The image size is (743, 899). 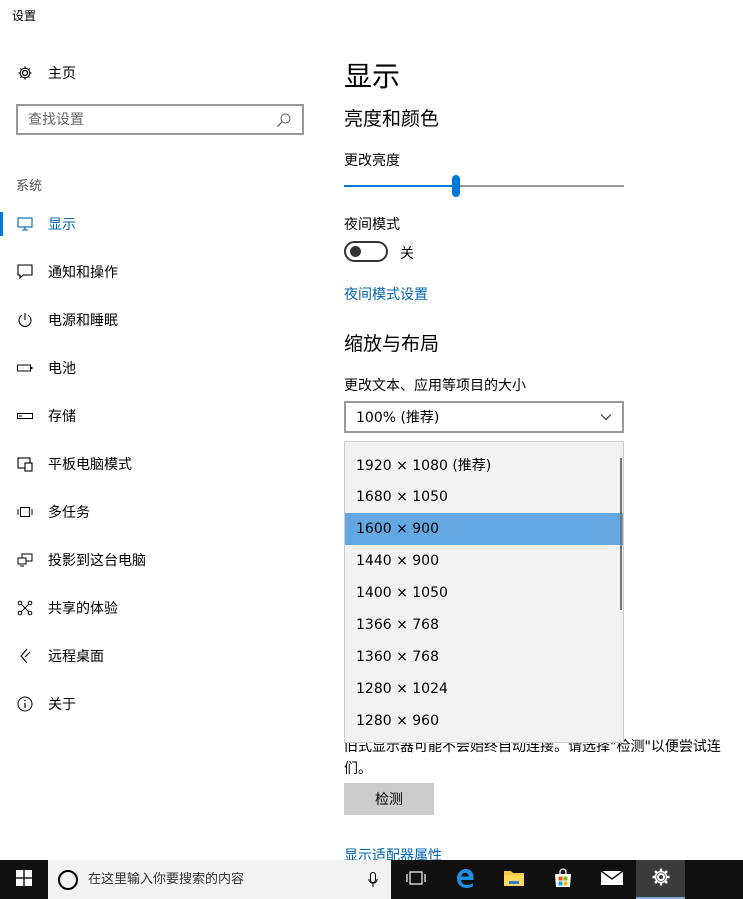 I want to click on search-icon, so click(x=284, y=120).